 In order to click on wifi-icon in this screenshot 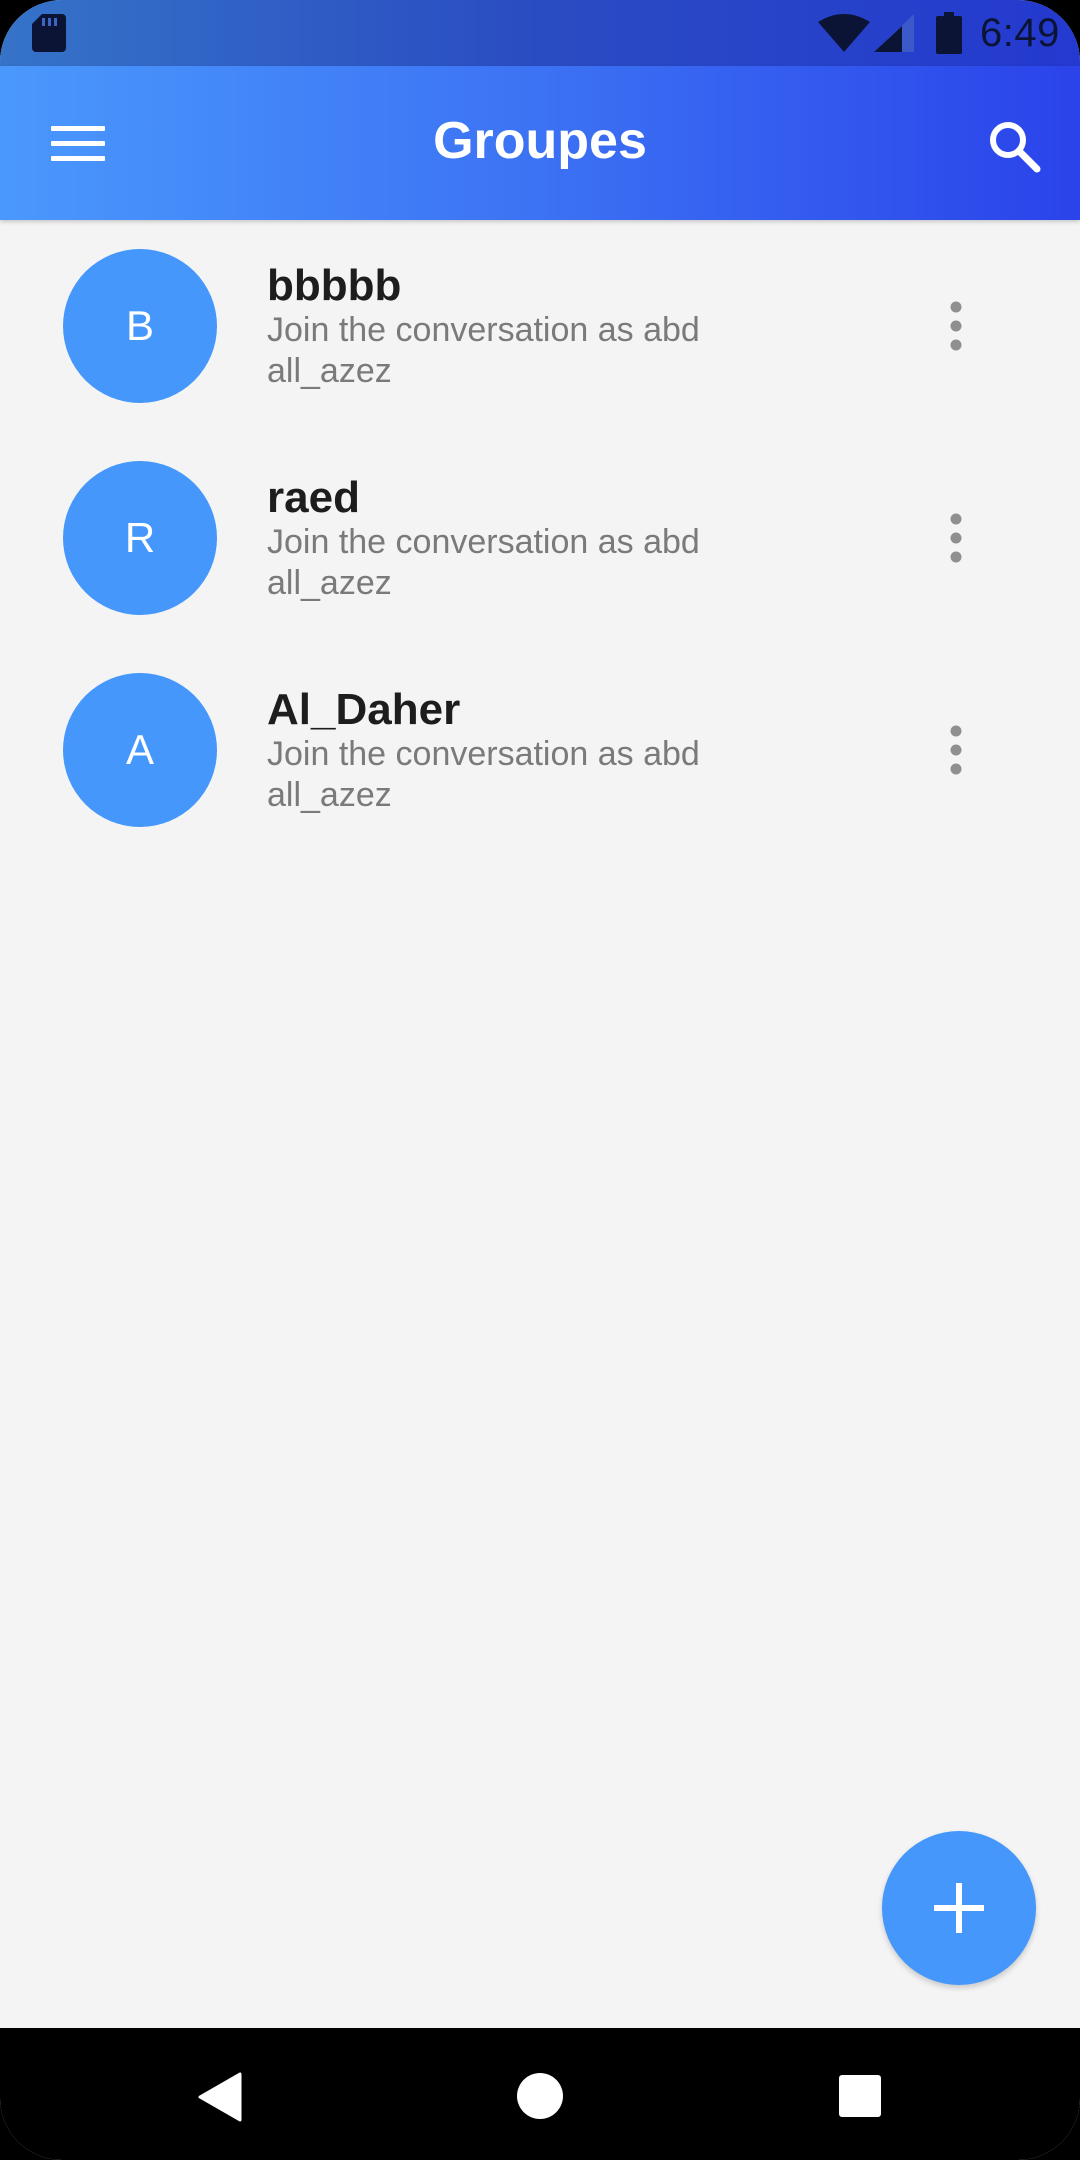, I will do `click(844, 33)`.